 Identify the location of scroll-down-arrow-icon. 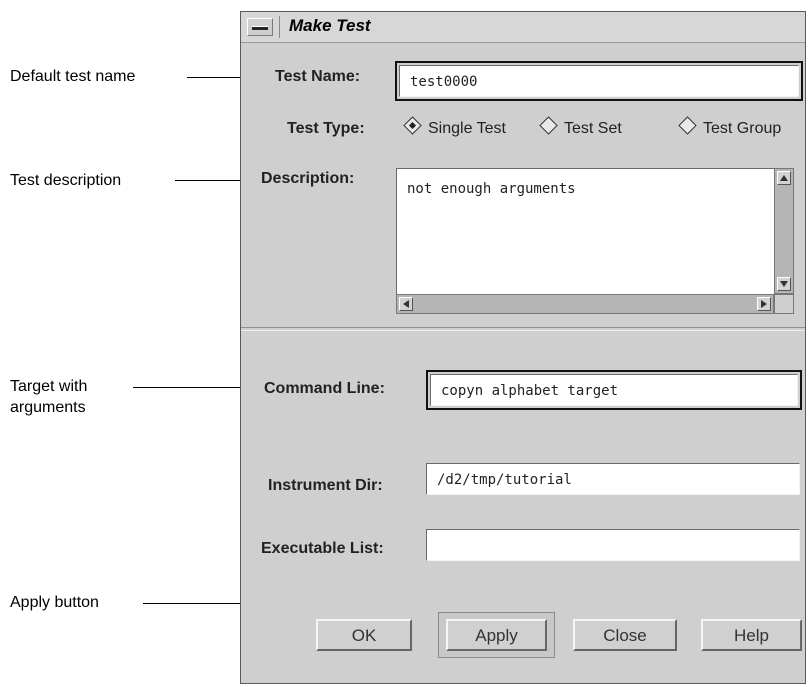
(784, 284).